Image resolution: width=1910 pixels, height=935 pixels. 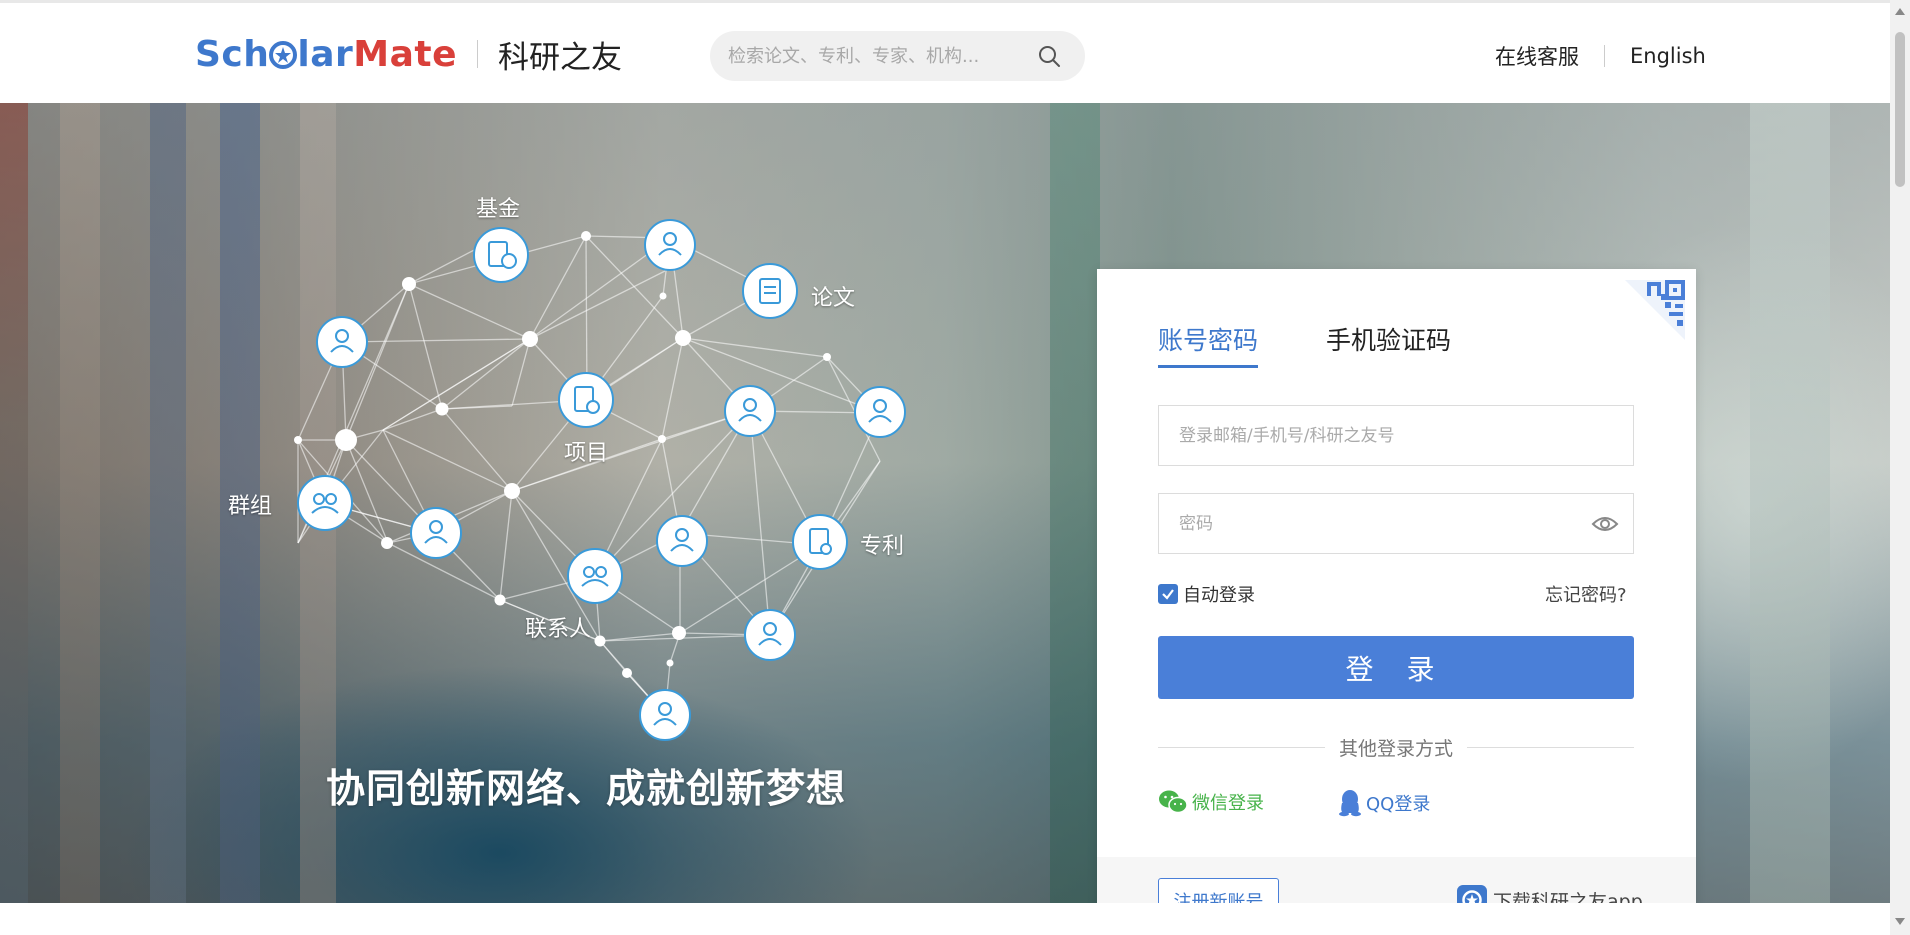 What do you see at coordinates (325, 503) in the screenshot?
I see `group-node-icon` at bounding box center [325, 503].